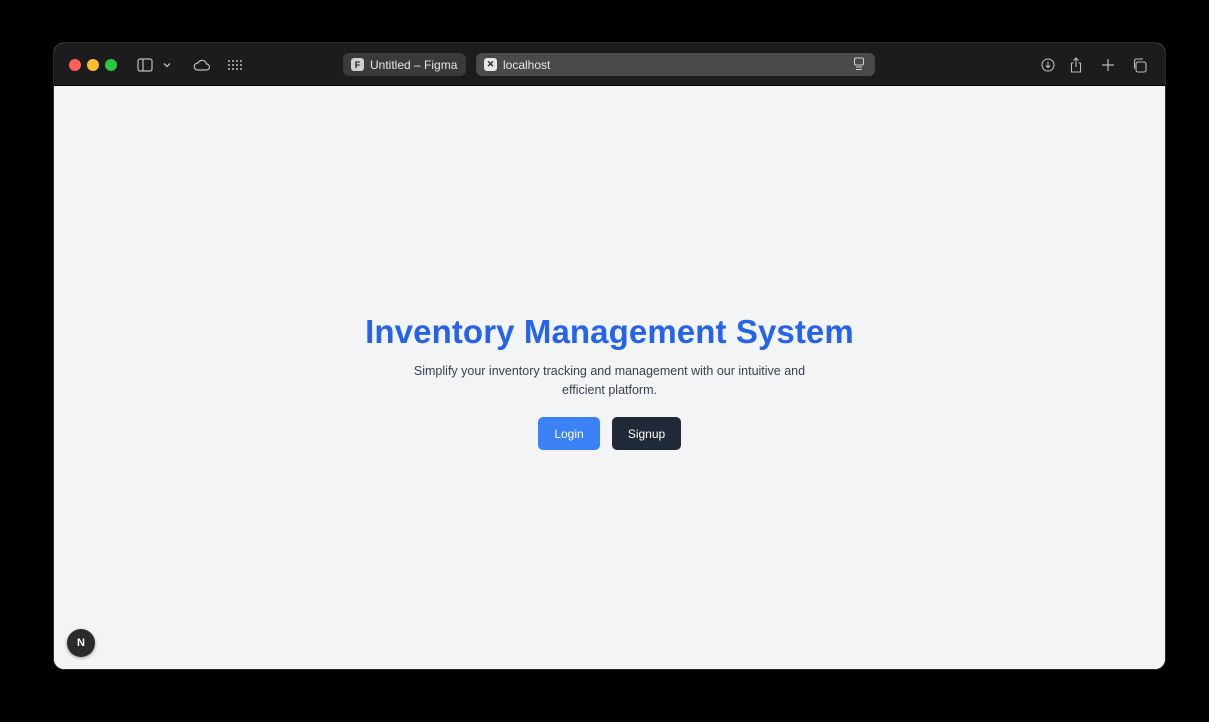  Describe the element at coordinates (414, 64) in the screenshot. I see `tab-title: Untitled – Figma` at that location.